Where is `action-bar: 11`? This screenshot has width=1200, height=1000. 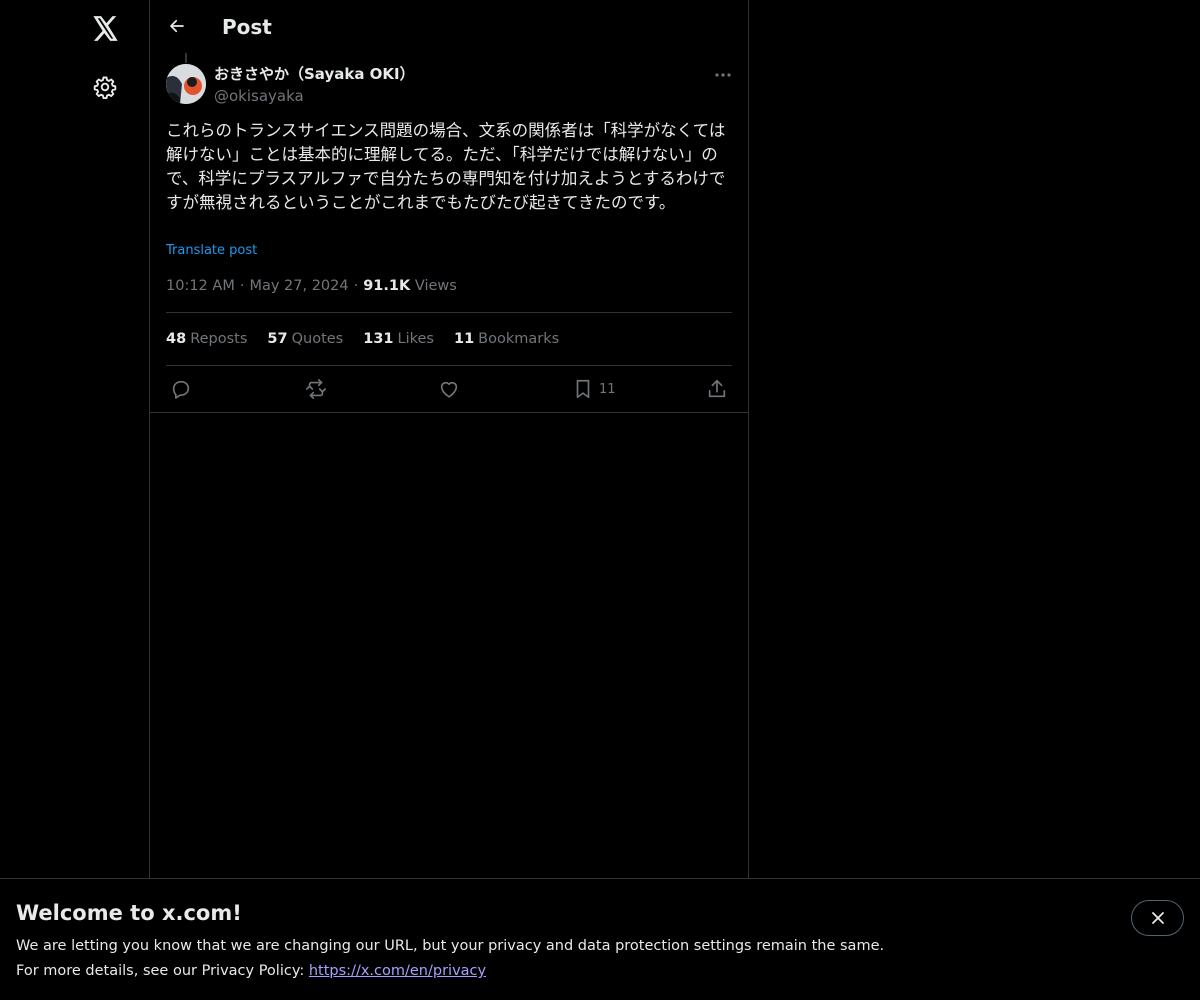
action-bar: 11 is located at coordinates (449, 389).